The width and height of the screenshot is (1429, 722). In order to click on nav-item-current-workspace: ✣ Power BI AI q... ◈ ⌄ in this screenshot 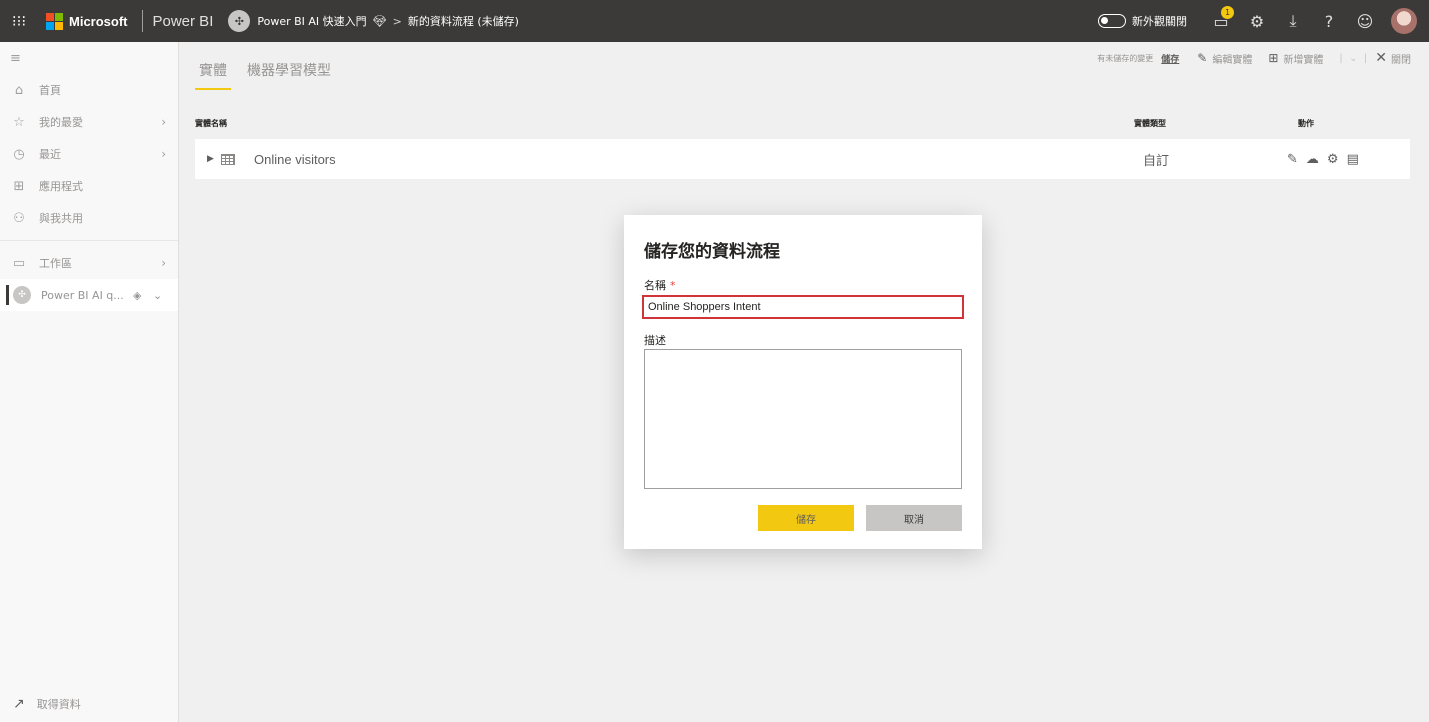, I will do `click(89, 295)`.